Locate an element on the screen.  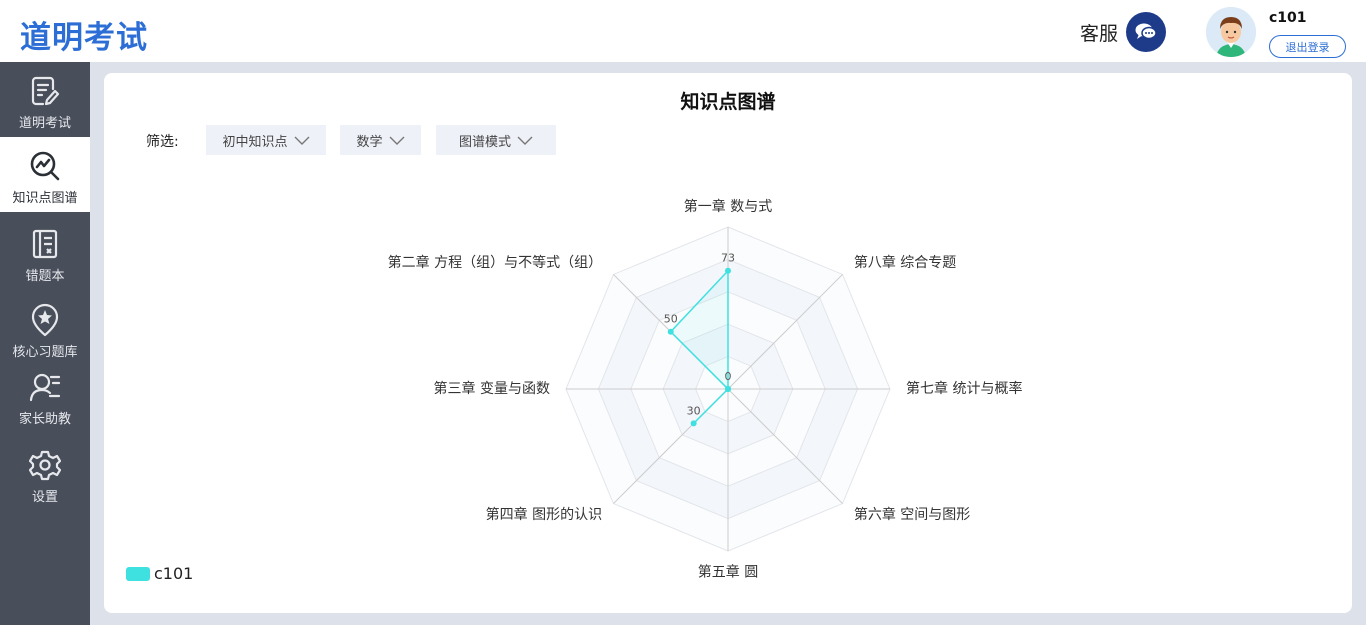
sidebar-item-core-exercises: 核心习题库 is located at coordinates (45, 328).